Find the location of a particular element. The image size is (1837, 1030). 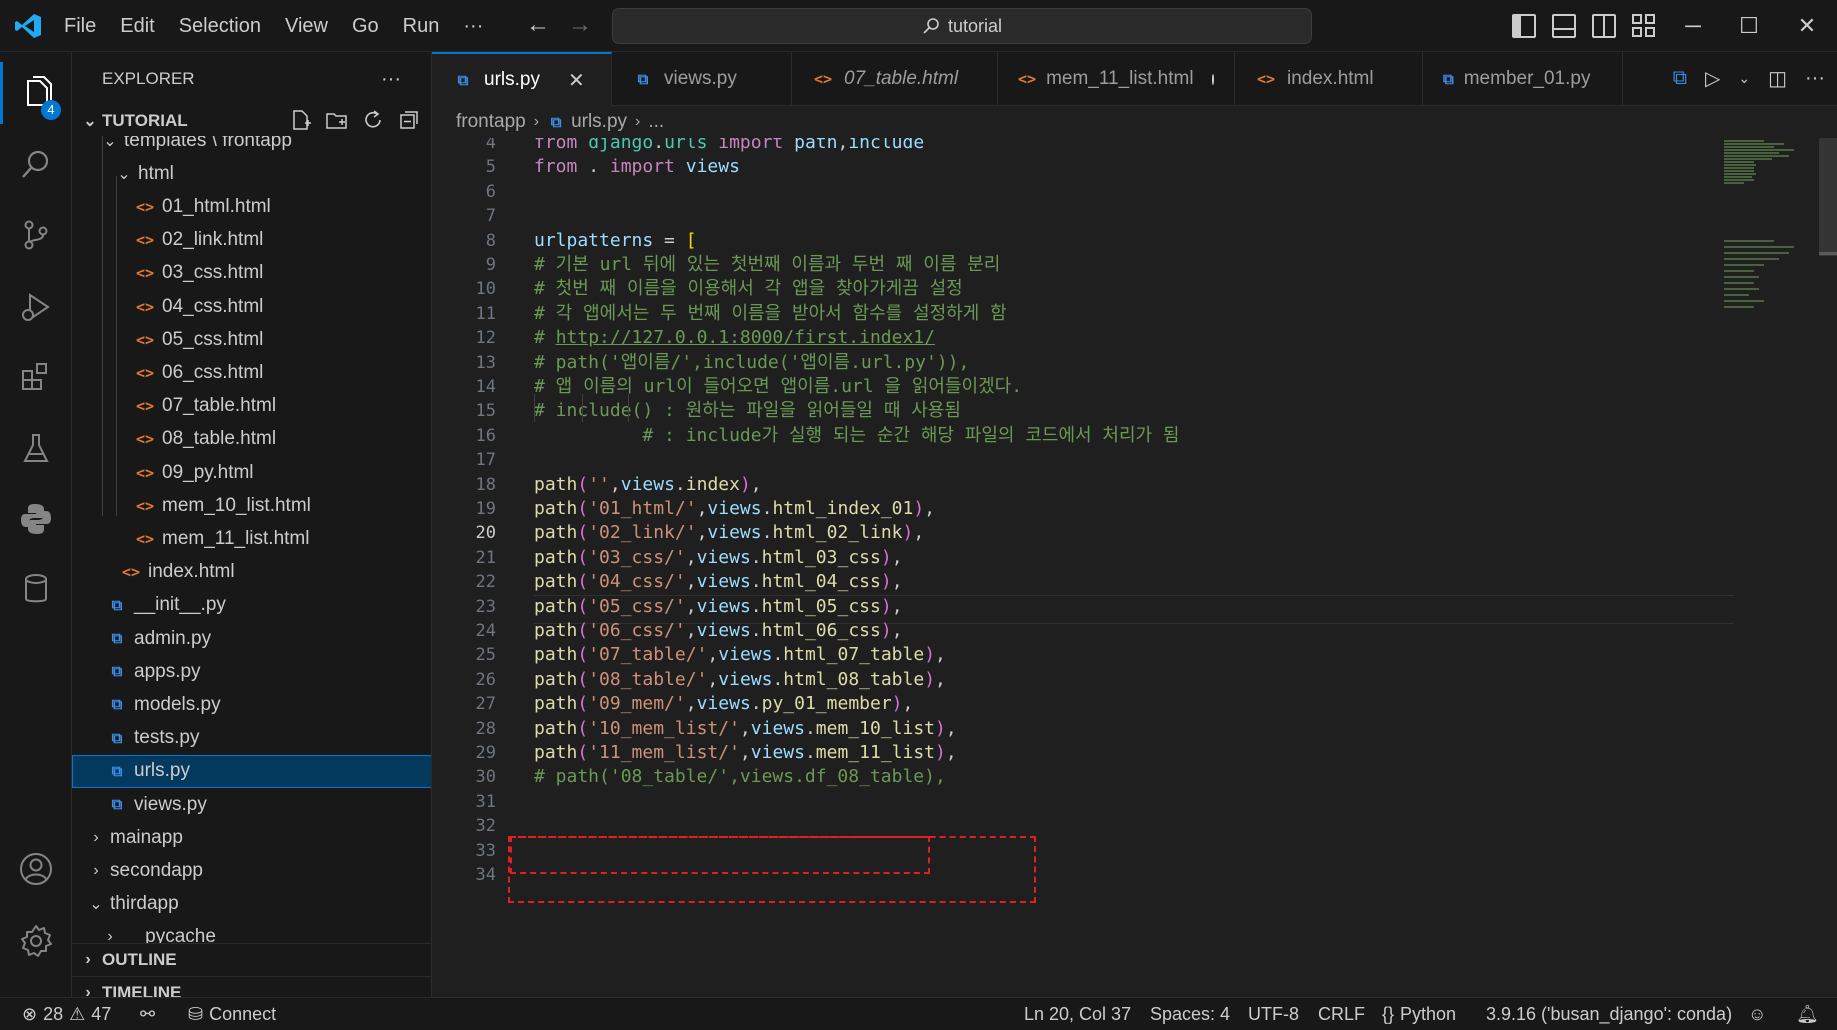

code-line: path('07_table/',views.html_07_table), is located at coordinates (740, 655).